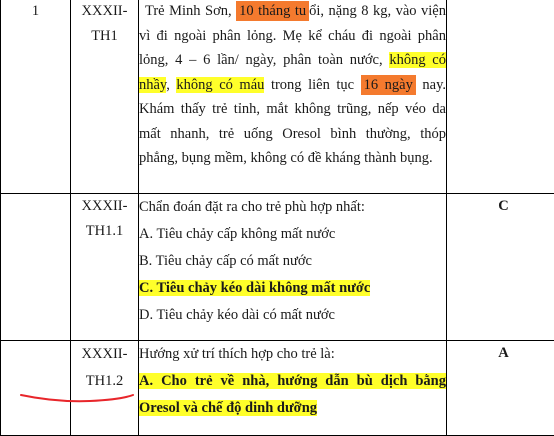 The image size is (554, 436). I want to click on case-text-part: trong liên tục, so click(312, 85).